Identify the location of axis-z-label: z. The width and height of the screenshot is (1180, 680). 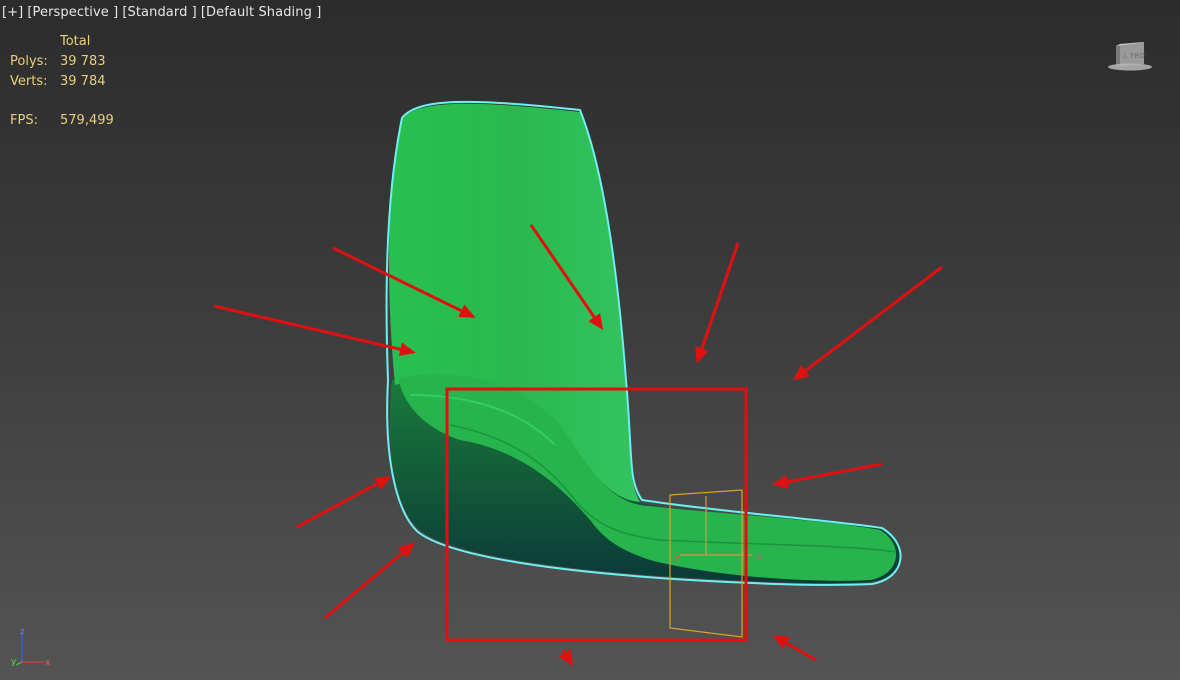
(22, 632).